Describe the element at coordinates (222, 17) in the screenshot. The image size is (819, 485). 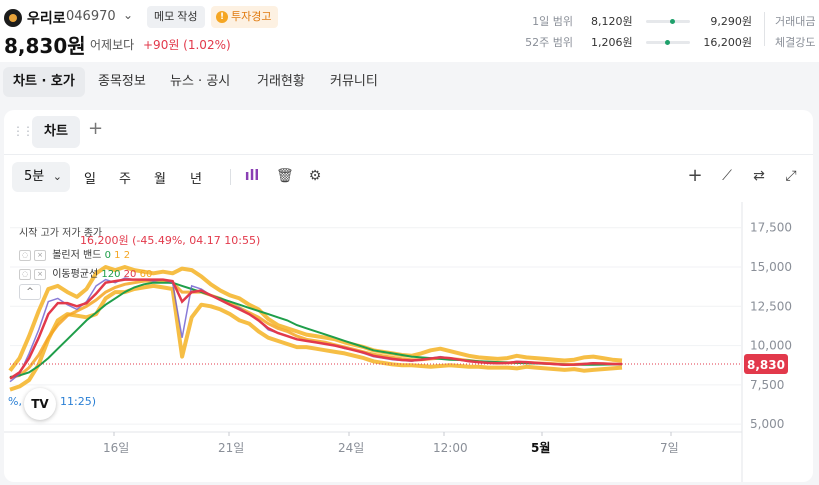
I see `warning-icon: !` at that location.